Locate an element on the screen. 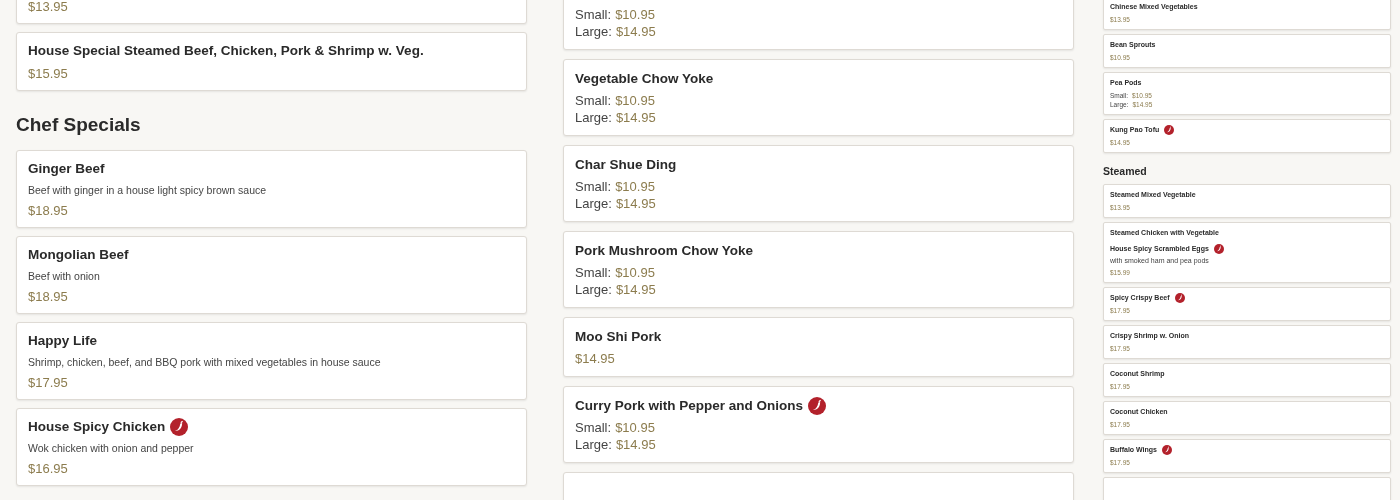 This screenshot has width=1400, height=500. item-price: $13.95 is located at coordinates (48, 7).